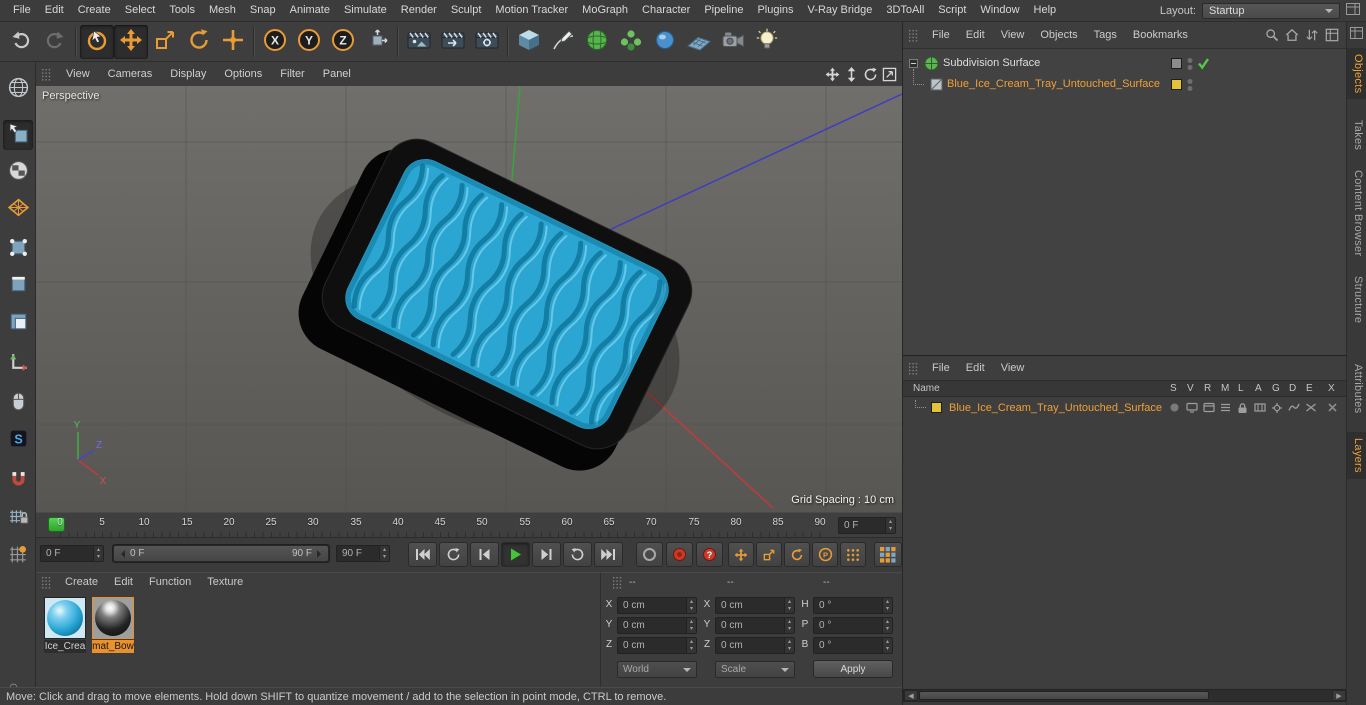 This screenshot has height=705, width=1366. I want to click on record-button, so click(679, 554).